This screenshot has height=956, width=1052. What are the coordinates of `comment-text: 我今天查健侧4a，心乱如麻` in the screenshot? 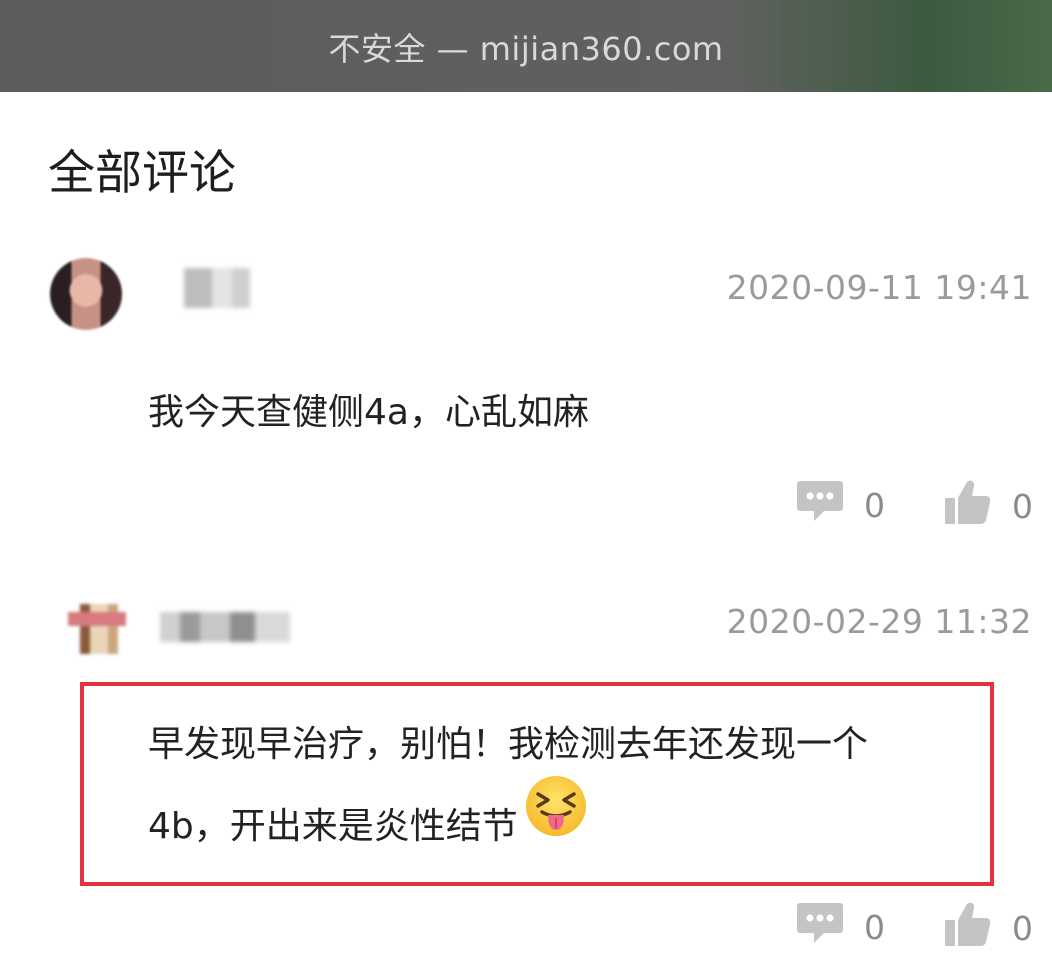 It's located at (368, 412).